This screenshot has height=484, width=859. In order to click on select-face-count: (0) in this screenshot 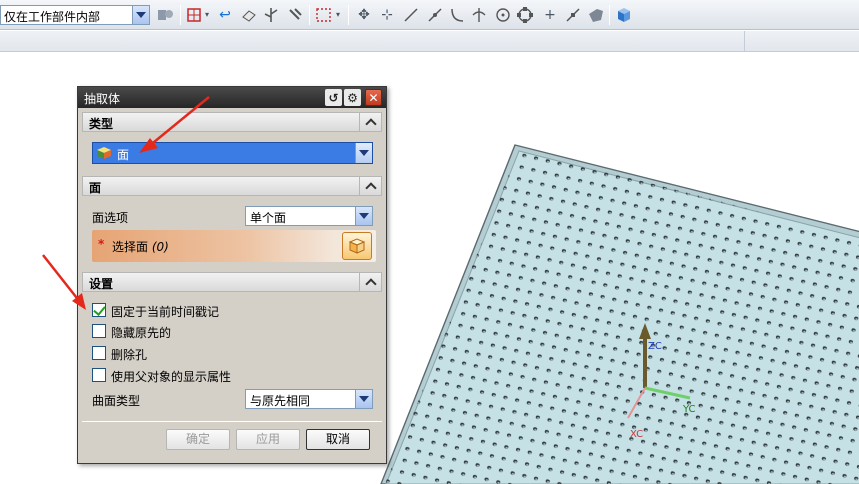, I will do `click(160, 247)`.